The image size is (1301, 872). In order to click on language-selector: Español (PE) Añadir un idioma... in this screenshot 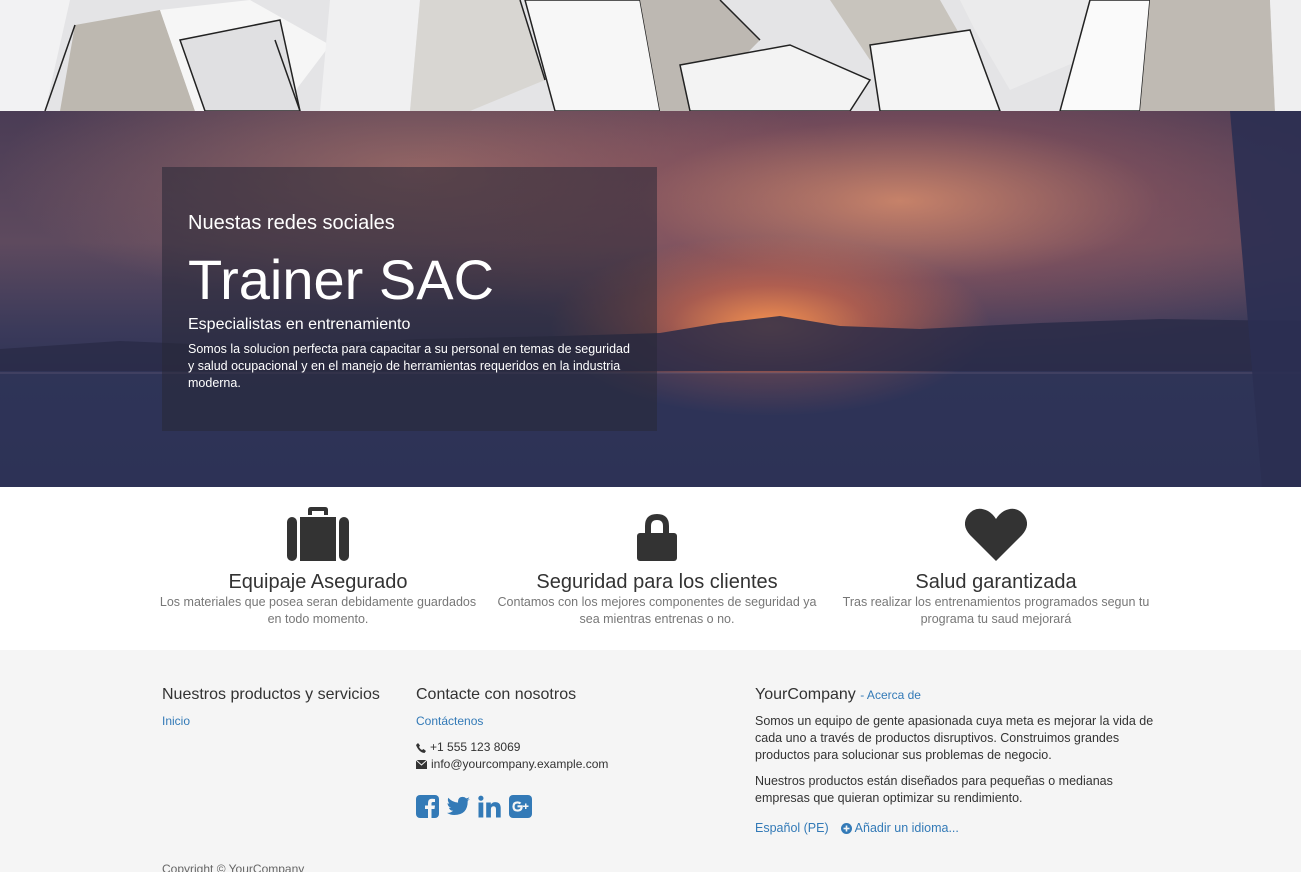, I will do `click(955, 828)`.